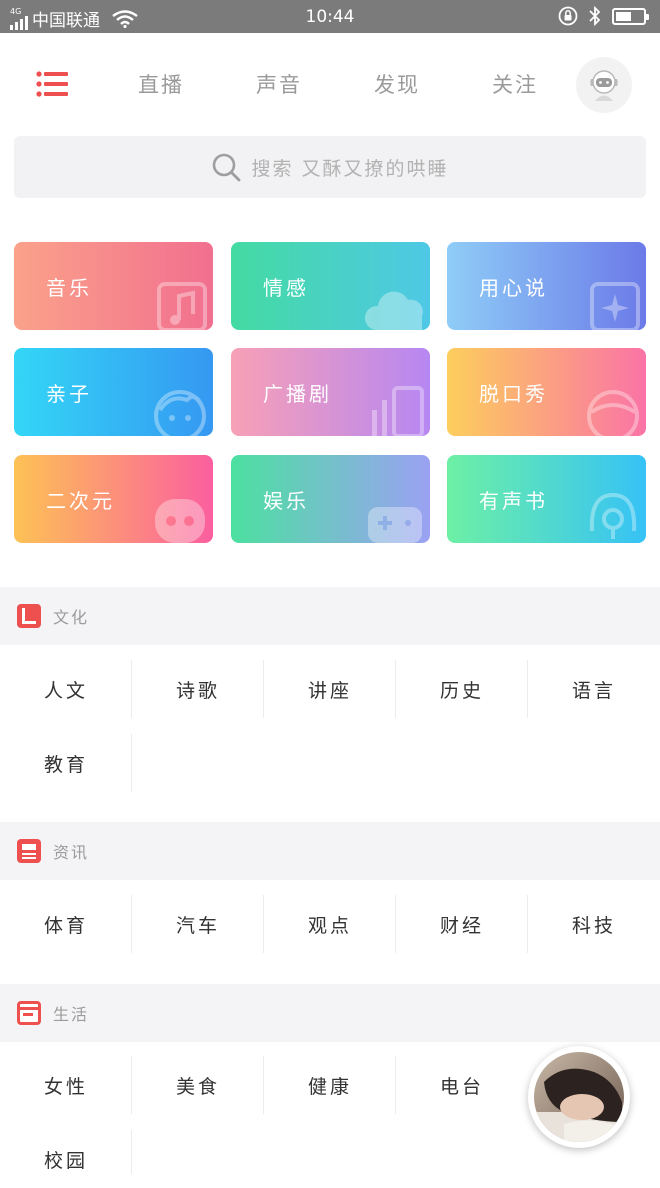  I want to click on subcategory-item: 历史, so click(462, 689).